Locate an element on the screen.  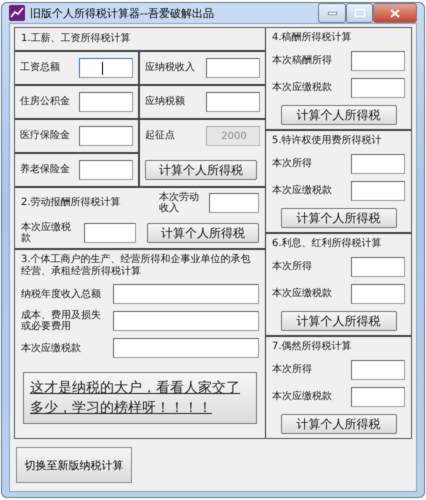
close-button is located at coordinates (395, 13).